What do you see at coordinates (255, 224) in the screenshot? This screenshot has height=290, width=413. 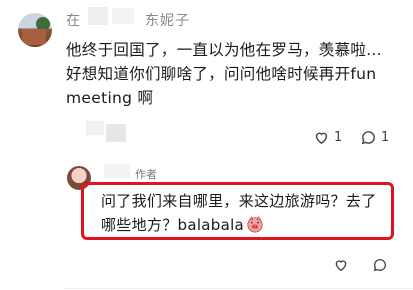 I see `pig-face-emoji-icon` at bounding box center [255, 224].